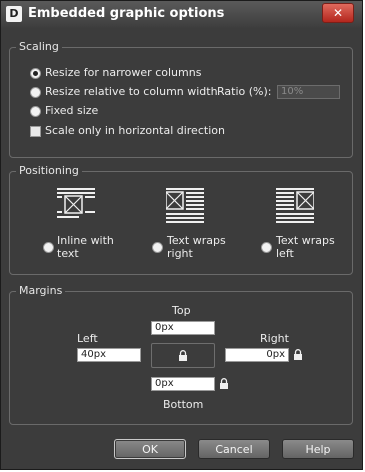  What do you see at coordinates (135, 130) in the screenshot?
I see `horizontal-only-label: Scale only in horizontal direction` at bounding box center [135, 130].